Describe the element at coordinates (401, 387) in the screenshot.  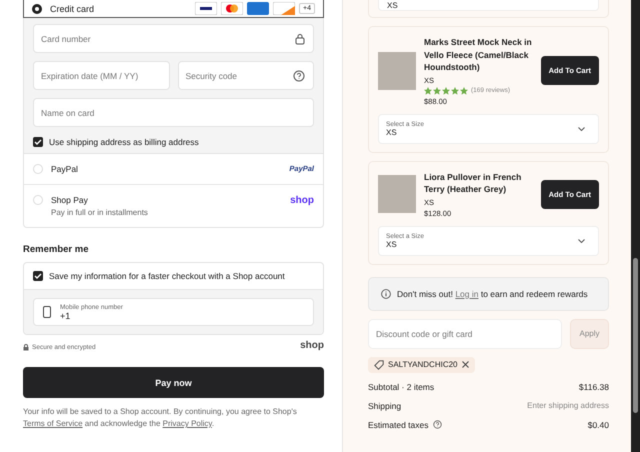
I see `summary-label: Subtotal · 2 items` at that location.